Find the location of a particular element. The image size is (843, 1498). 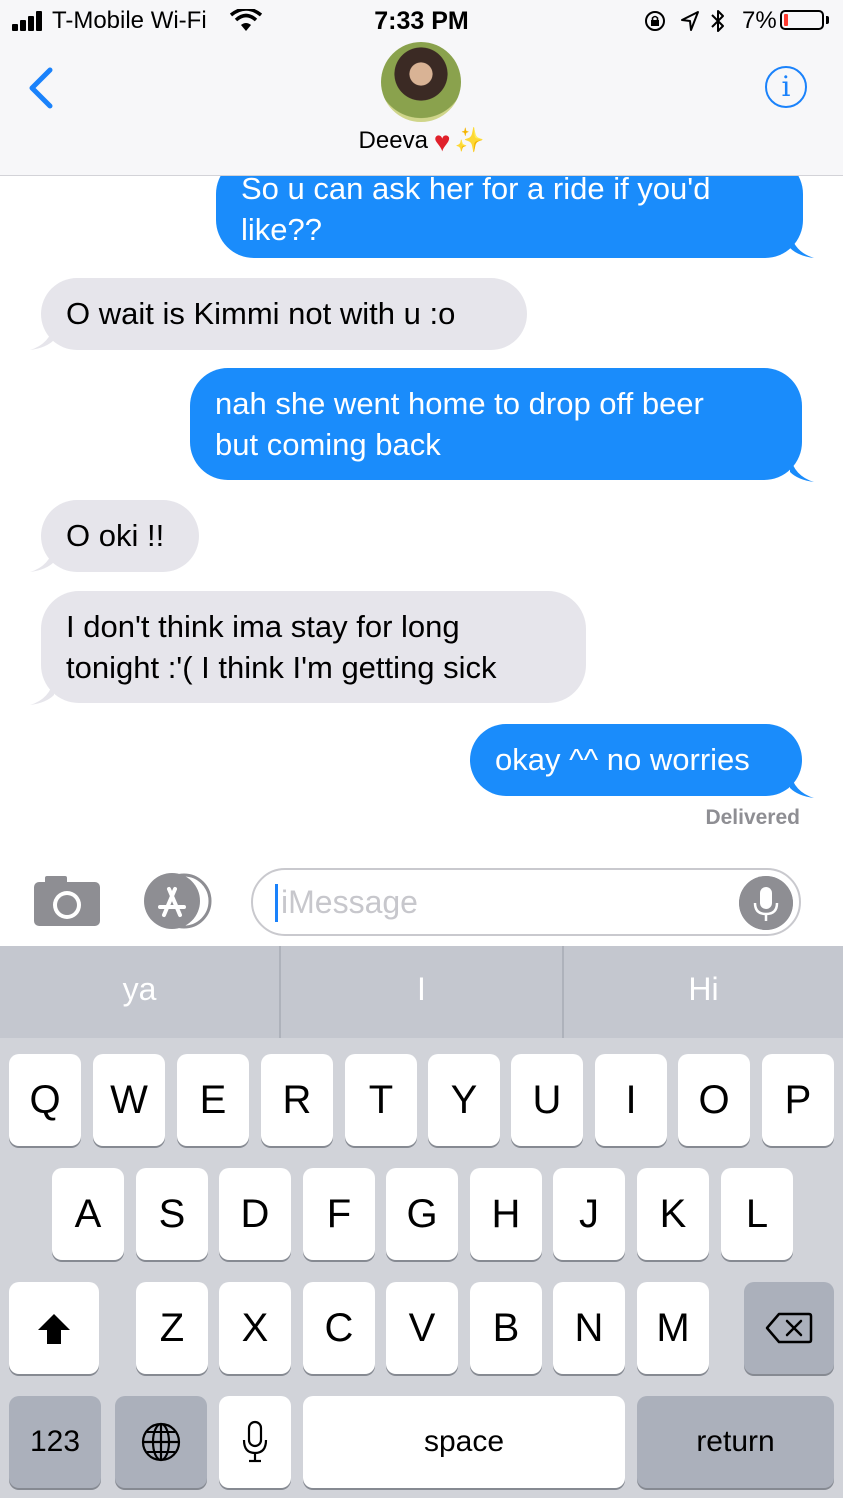

key-v: V is located at coordinates (422, 1328).